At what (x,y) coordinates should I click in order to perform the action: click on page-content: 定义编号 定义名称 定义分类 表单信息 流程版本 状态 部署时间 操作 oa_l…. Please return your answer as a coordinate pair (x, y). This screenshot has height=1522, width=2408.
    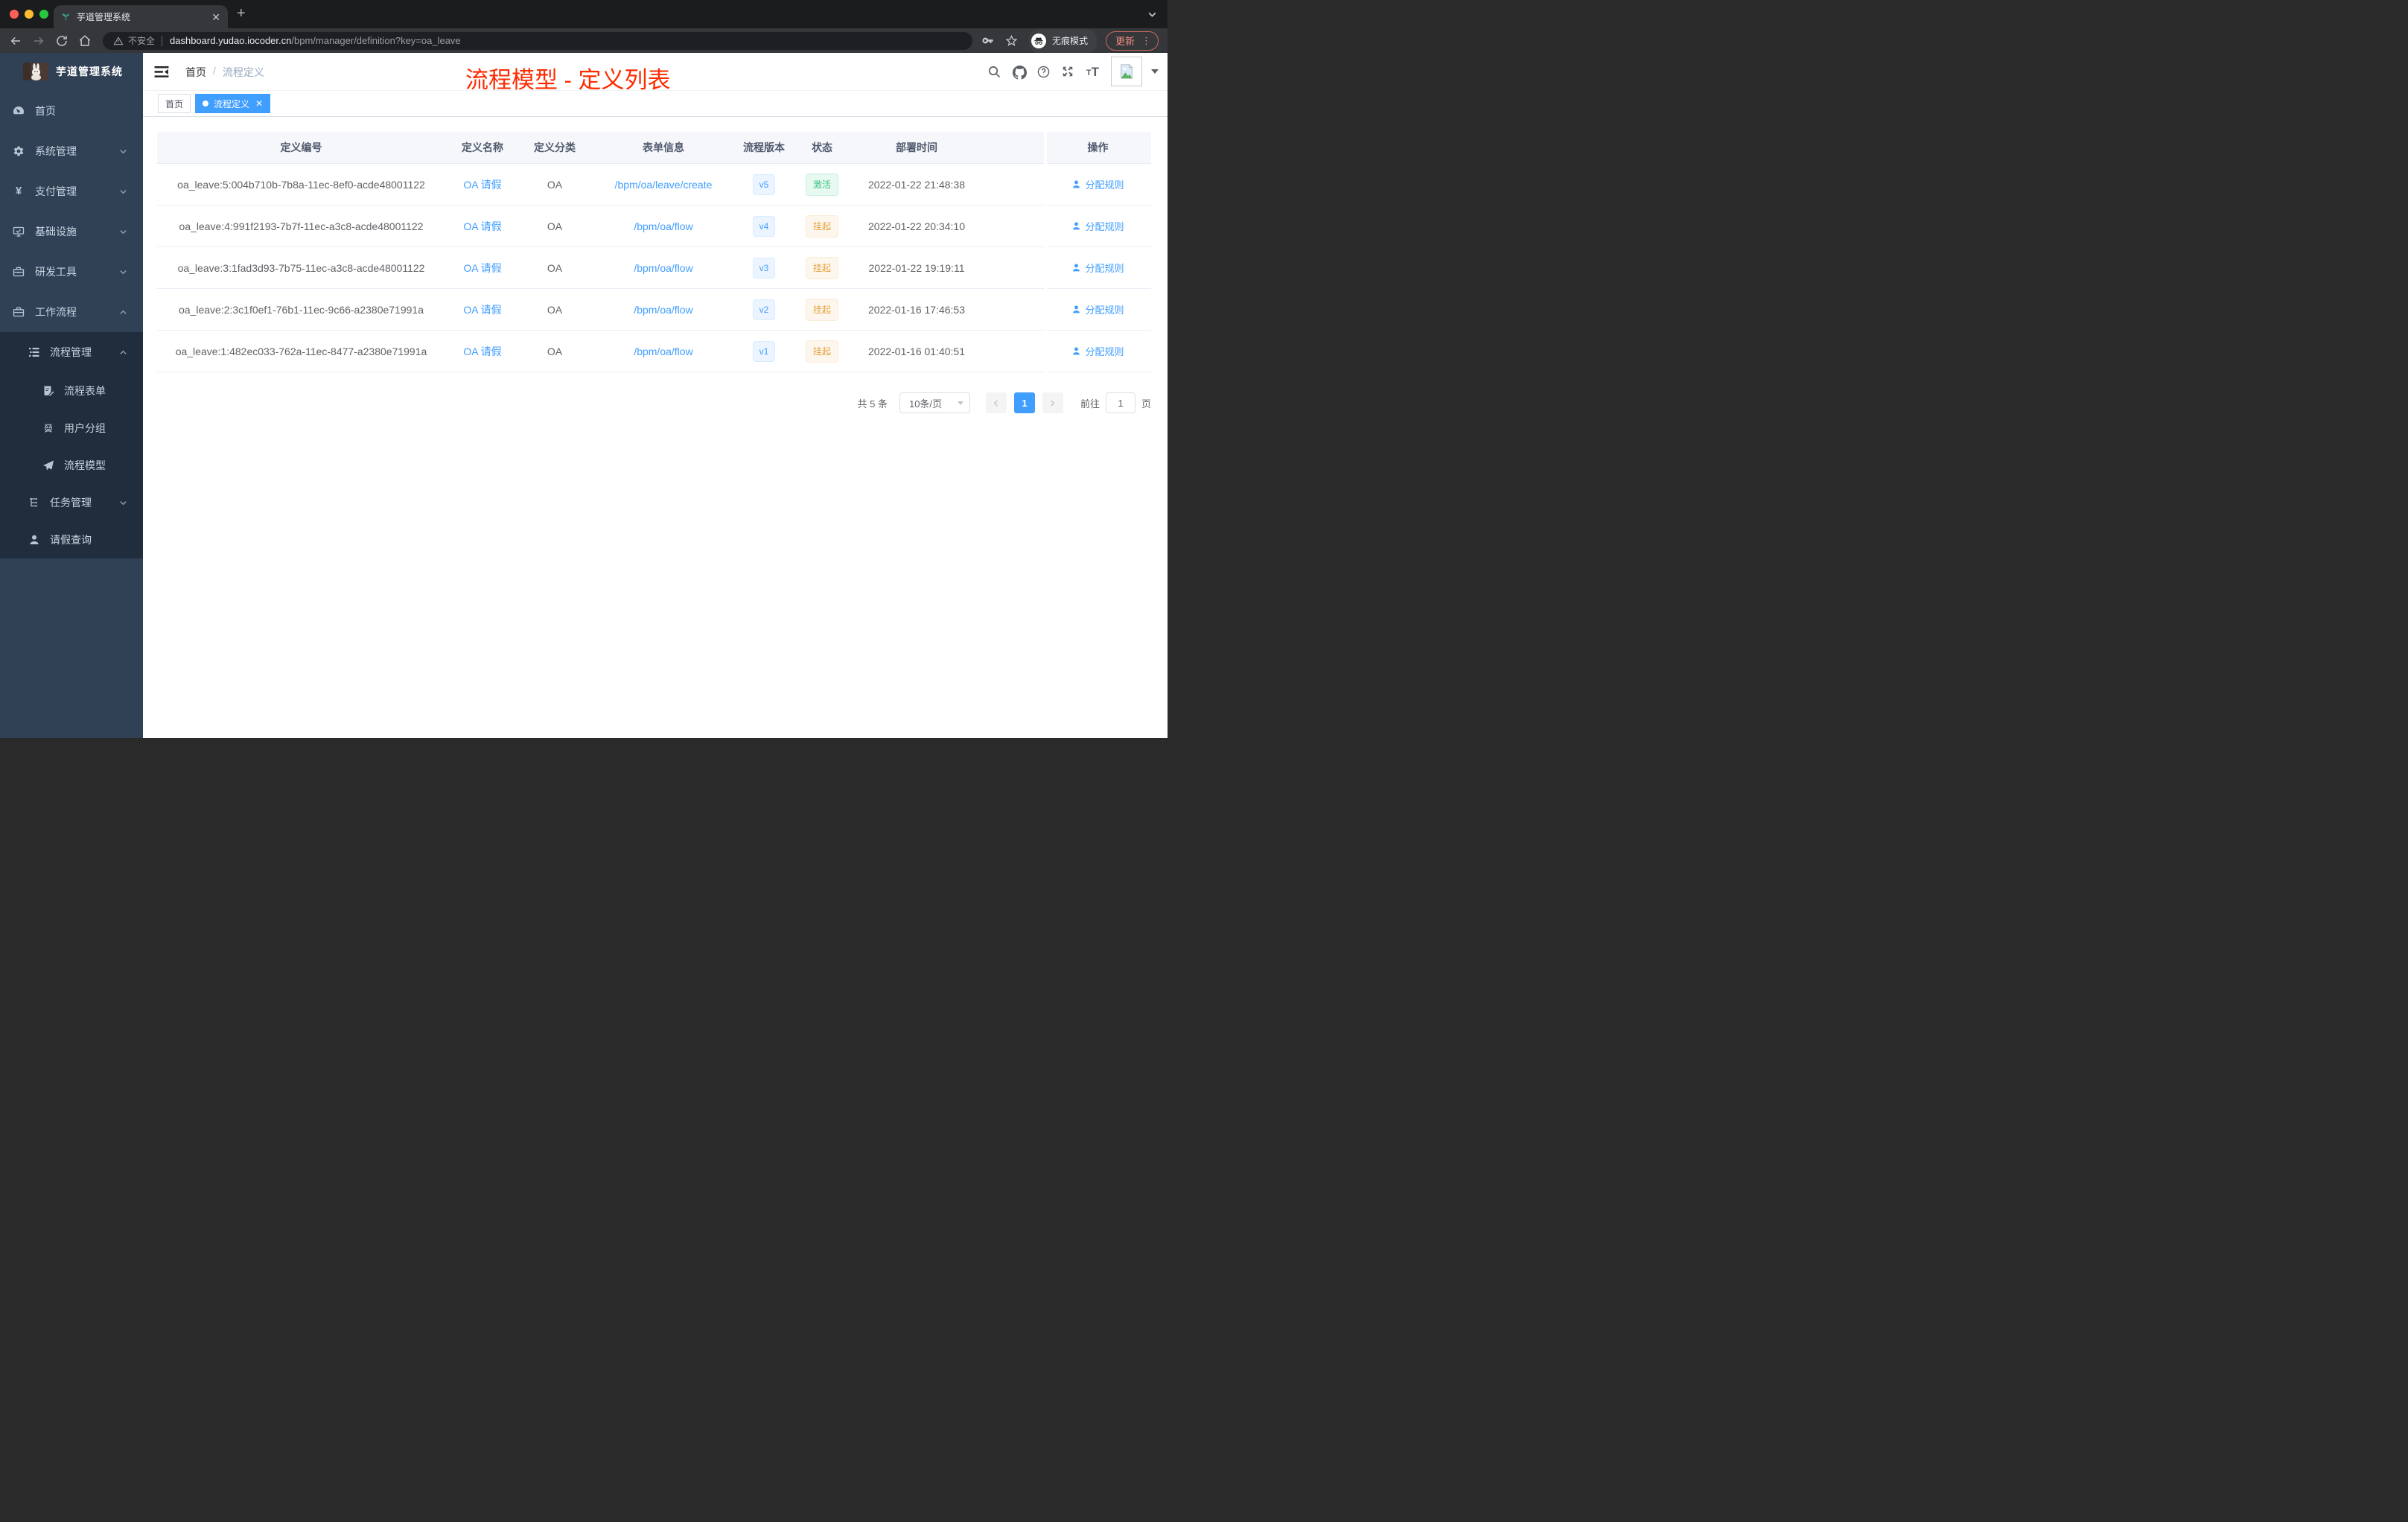
    Looking at the image, I should click on (655, 265).